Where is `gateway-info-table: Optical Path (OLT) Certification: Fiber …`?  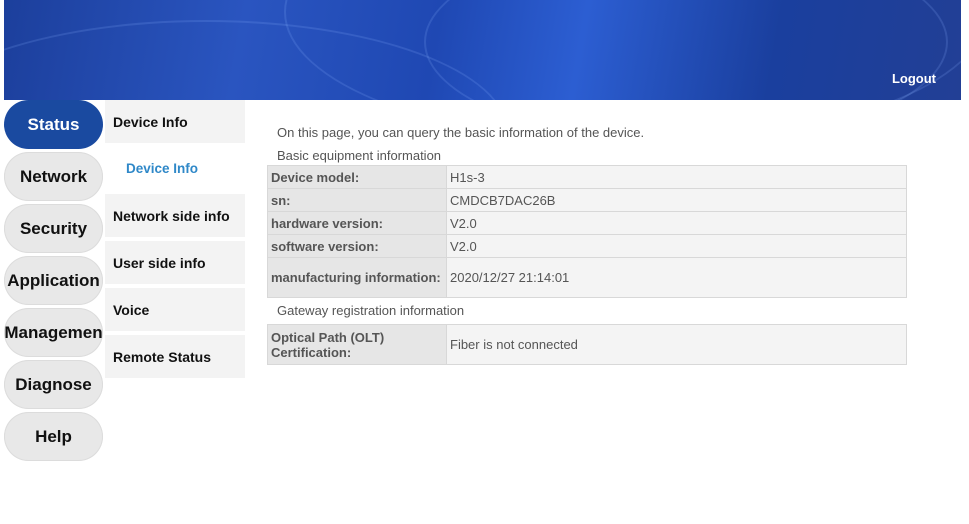
gateway-info-table: Optical Path (OLT) Certification: Fiber … is located at coordinates (587, 344).